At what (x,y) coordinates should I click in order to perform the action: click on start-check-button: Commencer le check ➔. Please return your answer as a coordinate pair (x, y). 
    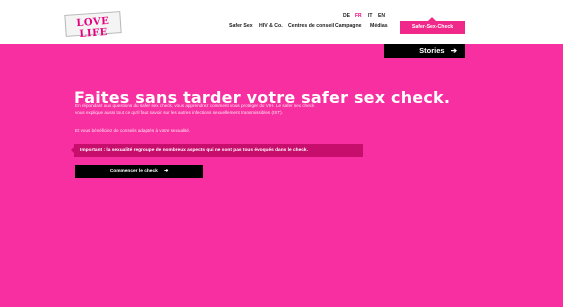
    Looking at the image, I should click on (139, 171).